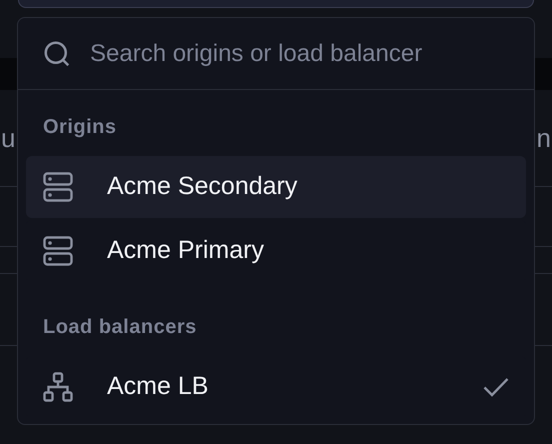  Describe the element at coordinates (80, 127) in the screenshot. I see `group-label: Origins` at that location.